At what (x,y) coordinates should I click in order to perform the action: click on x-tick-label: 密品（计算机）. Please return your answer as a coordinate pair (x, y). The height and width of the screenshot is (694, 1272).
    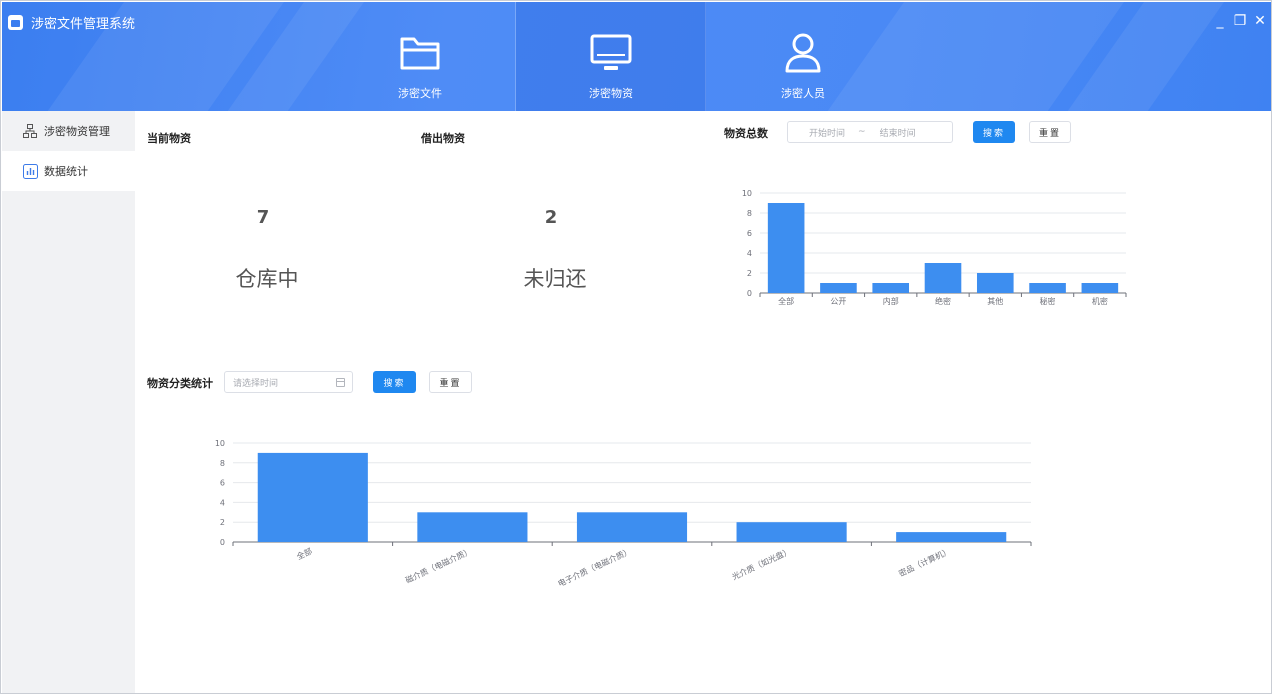
    Looking at the image, I should click on (924, 562).